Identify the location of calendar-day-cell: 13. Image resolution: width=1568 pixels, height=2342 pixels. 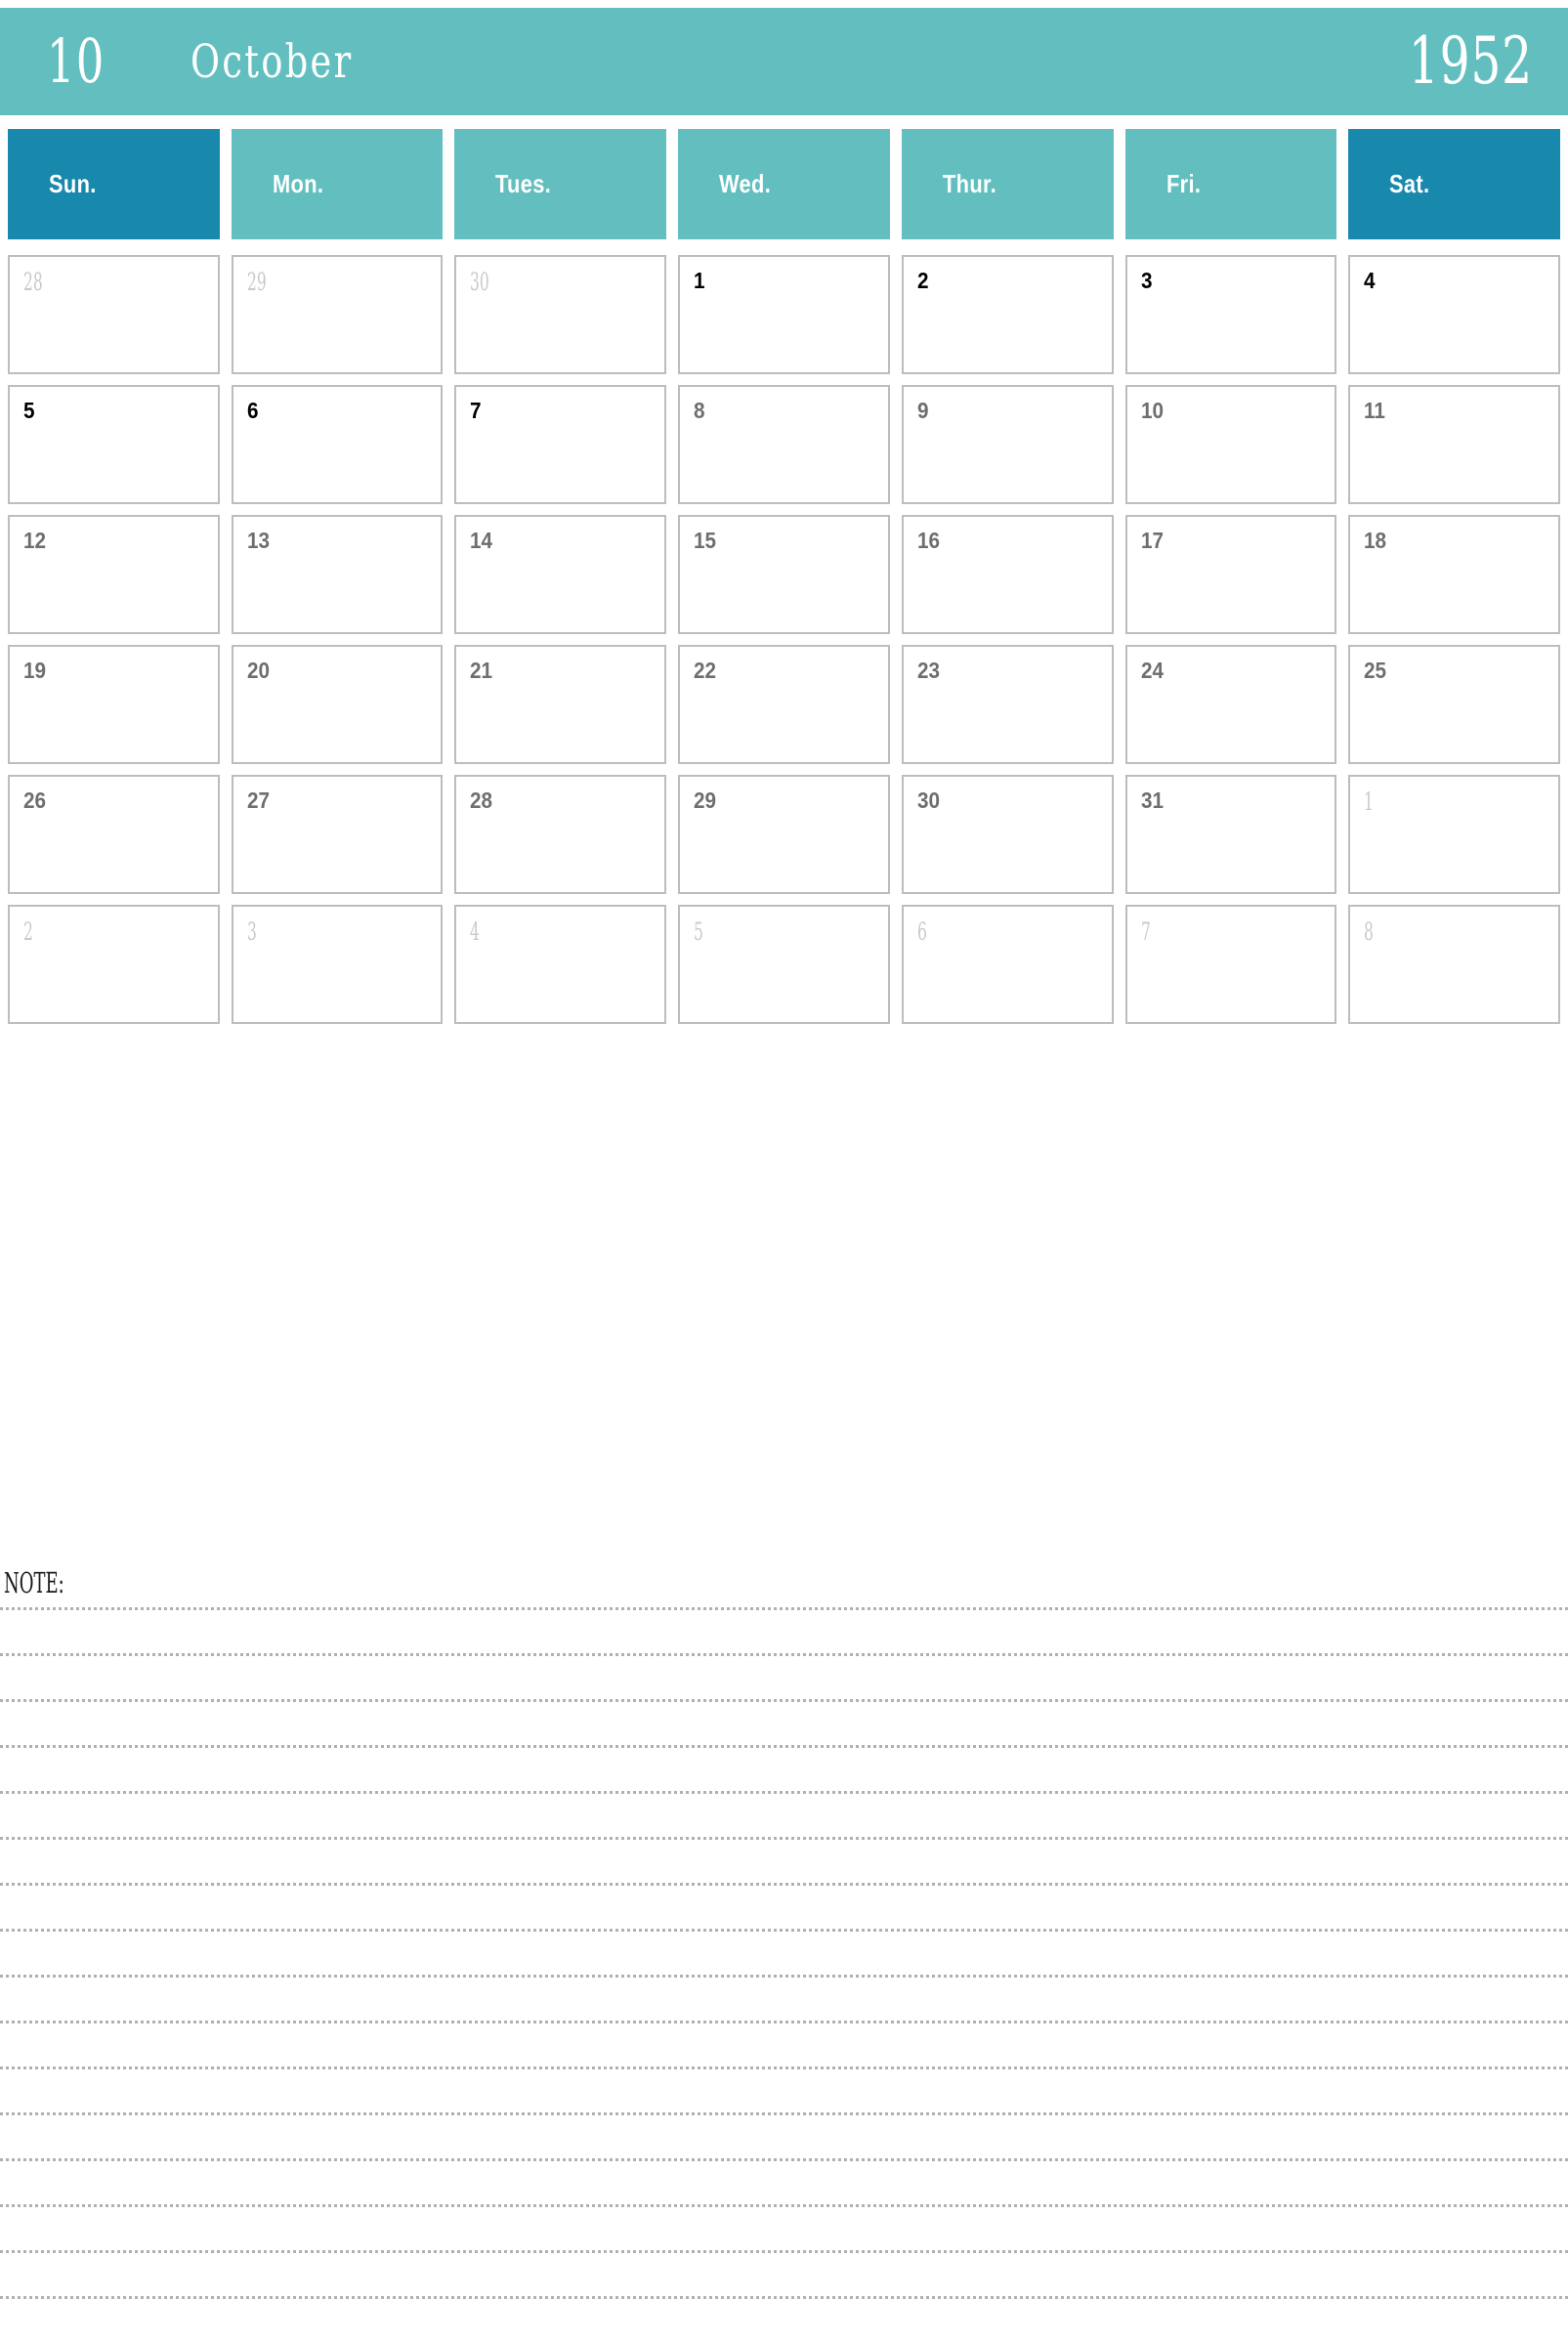
(337, 574).